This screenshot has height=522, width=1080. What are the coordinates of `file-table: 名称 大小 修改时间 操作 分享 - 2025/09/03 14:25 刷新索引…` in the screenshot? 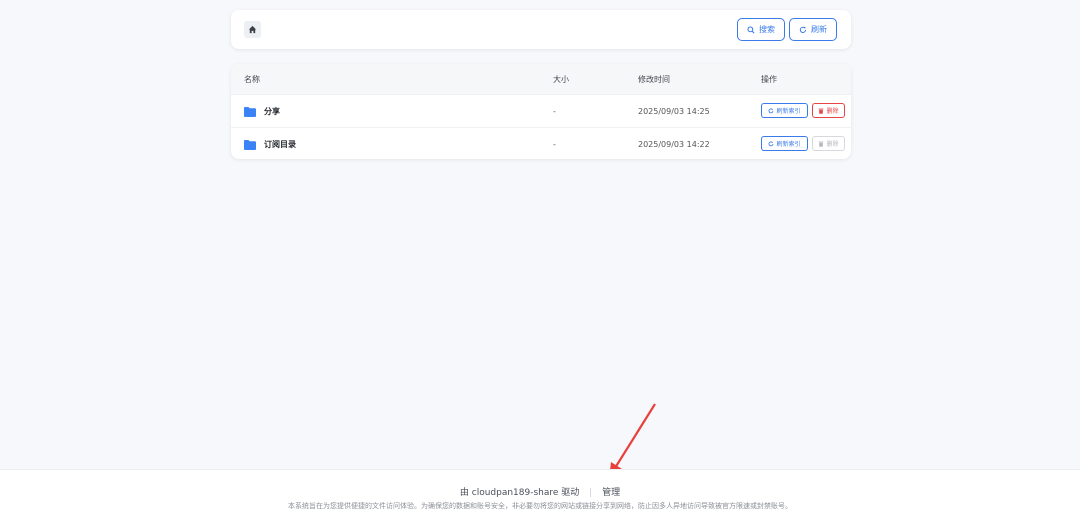 It's located at (541, 111).